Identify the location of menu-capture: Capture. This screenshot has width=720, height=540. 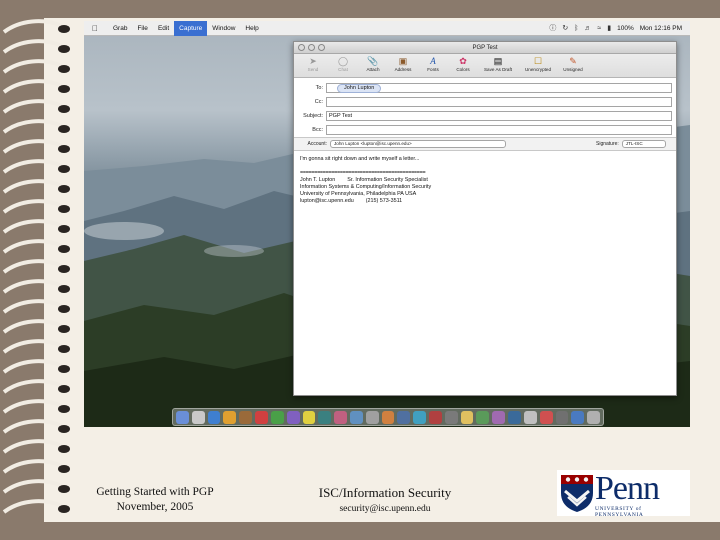
(191, 28).